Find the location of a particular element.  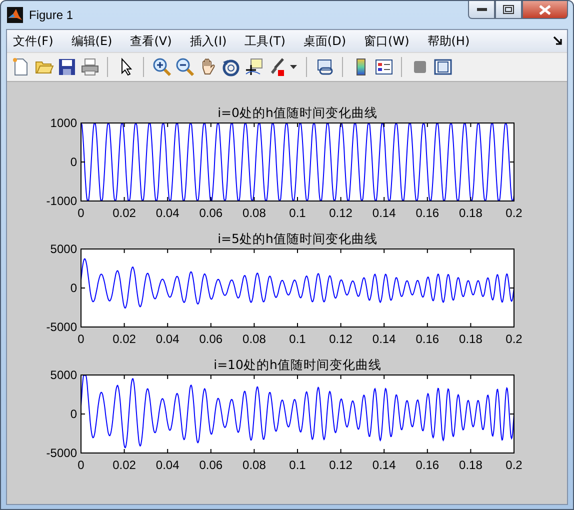

window-title: Figure 1 is located at coordinates (51, 15).